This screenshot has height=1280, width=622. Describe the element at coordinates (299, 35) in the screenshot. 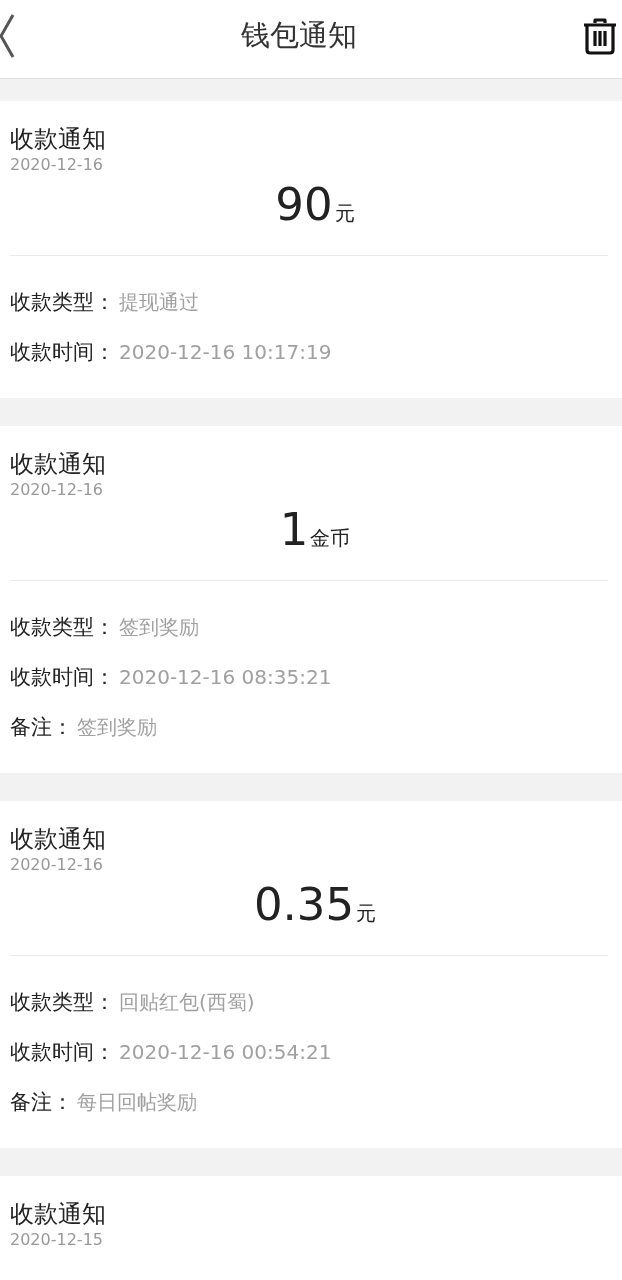

I see `page-title: 钱包通知` at that location.